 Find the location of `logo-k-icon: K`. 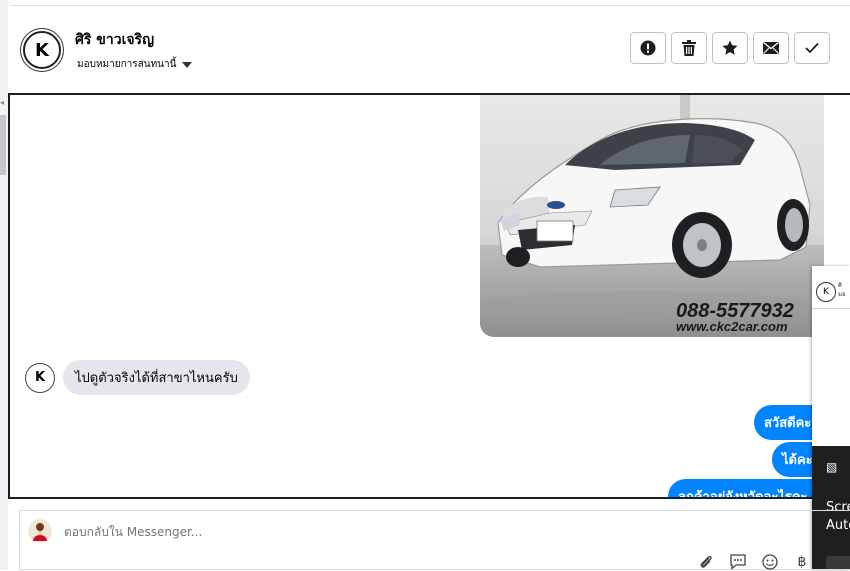

logo-k-icon: K is located at coordinates (42, 50).